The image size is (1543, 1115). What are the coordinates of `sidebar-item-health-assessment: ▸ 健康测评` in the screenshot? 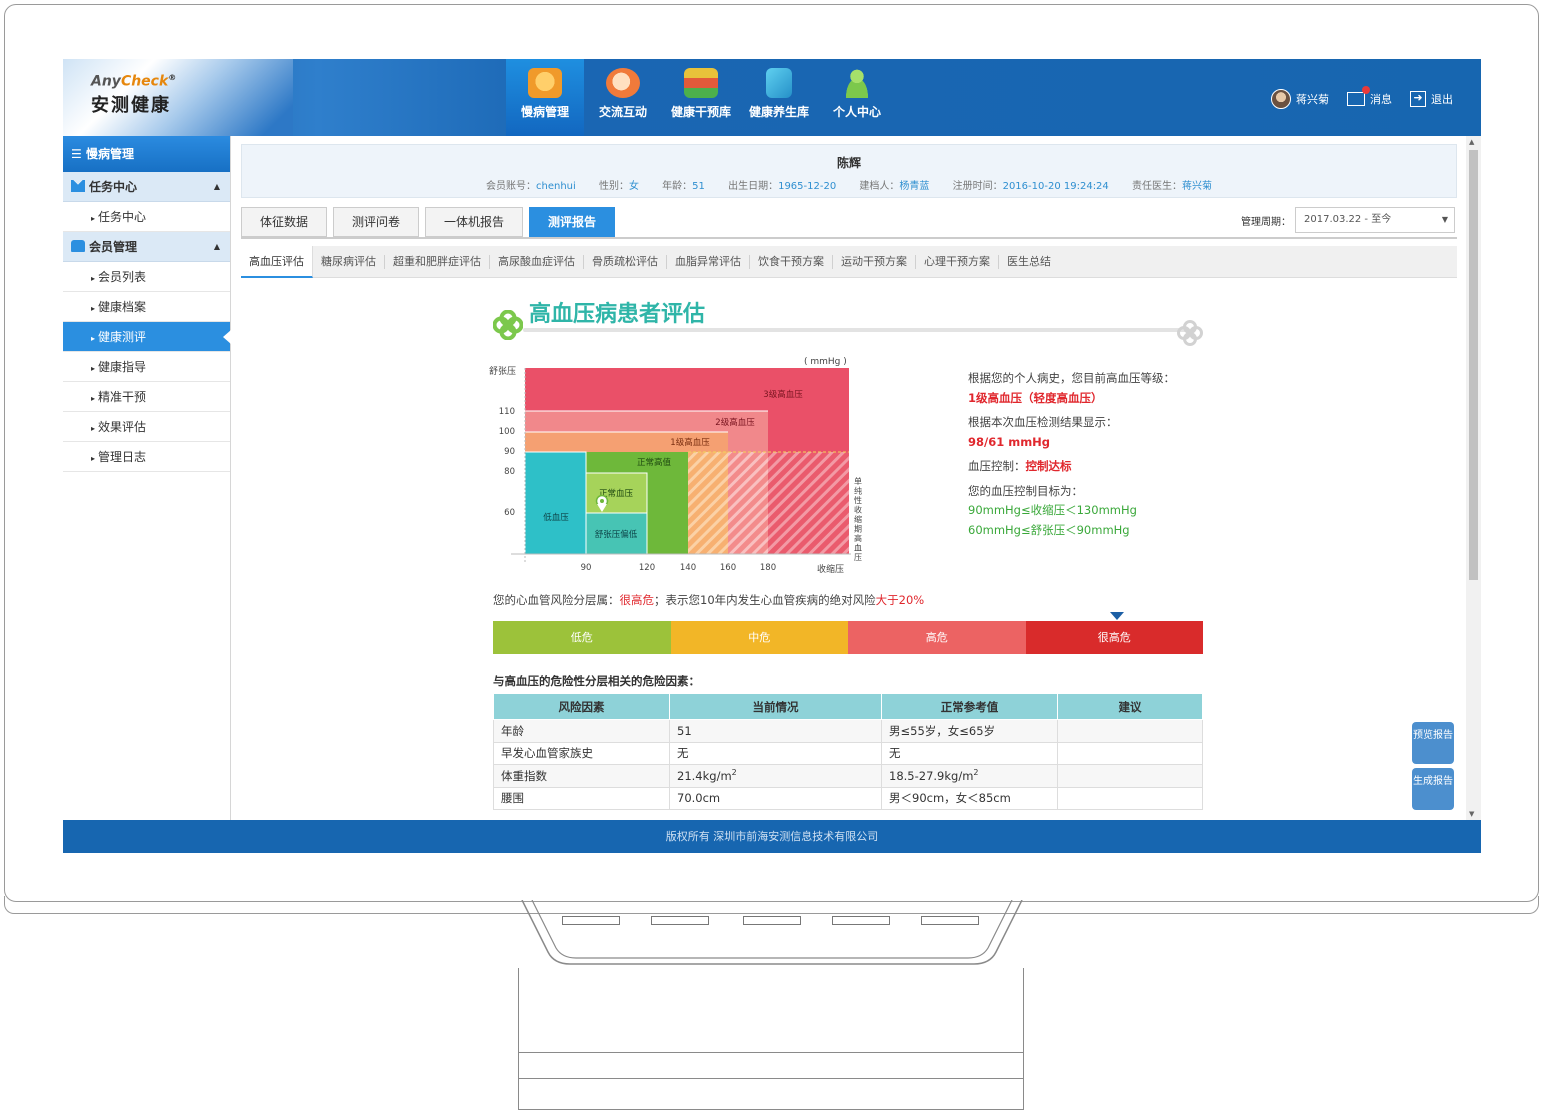 It's located at (147, 337).